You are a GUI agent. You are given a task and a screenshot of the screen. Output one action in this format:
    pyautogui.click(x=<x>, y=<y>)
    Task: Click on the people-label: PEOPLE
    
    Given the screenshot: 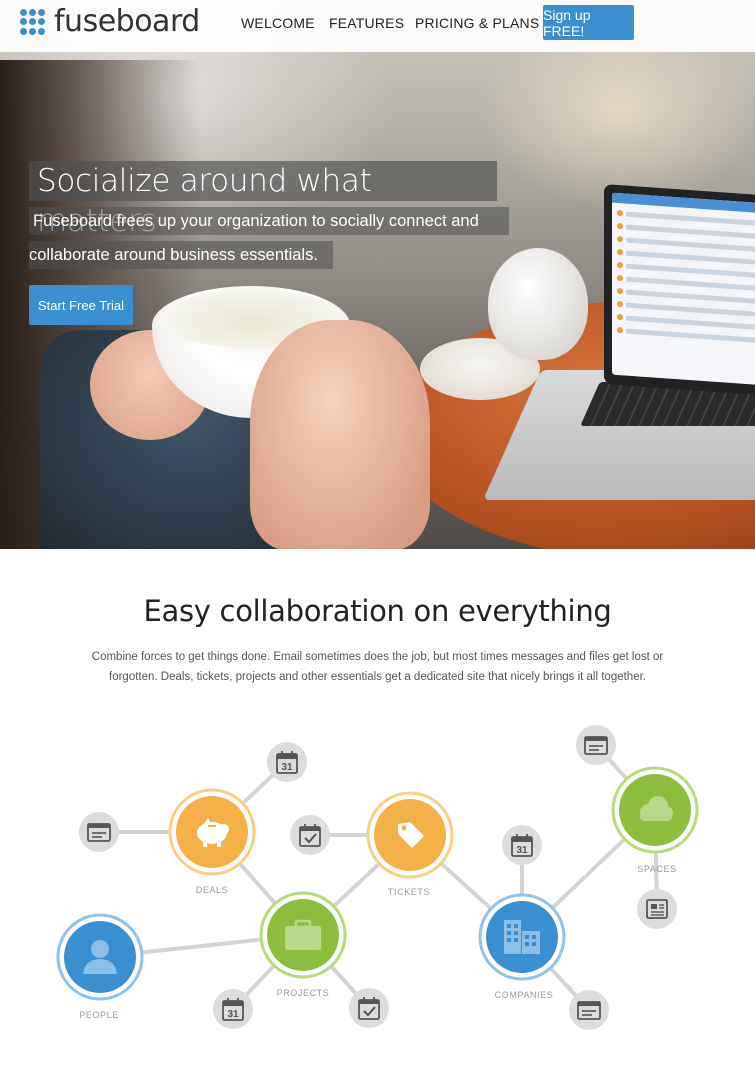 What is the action you would take?
    pyautogui.click(x=99, y=1015)
    